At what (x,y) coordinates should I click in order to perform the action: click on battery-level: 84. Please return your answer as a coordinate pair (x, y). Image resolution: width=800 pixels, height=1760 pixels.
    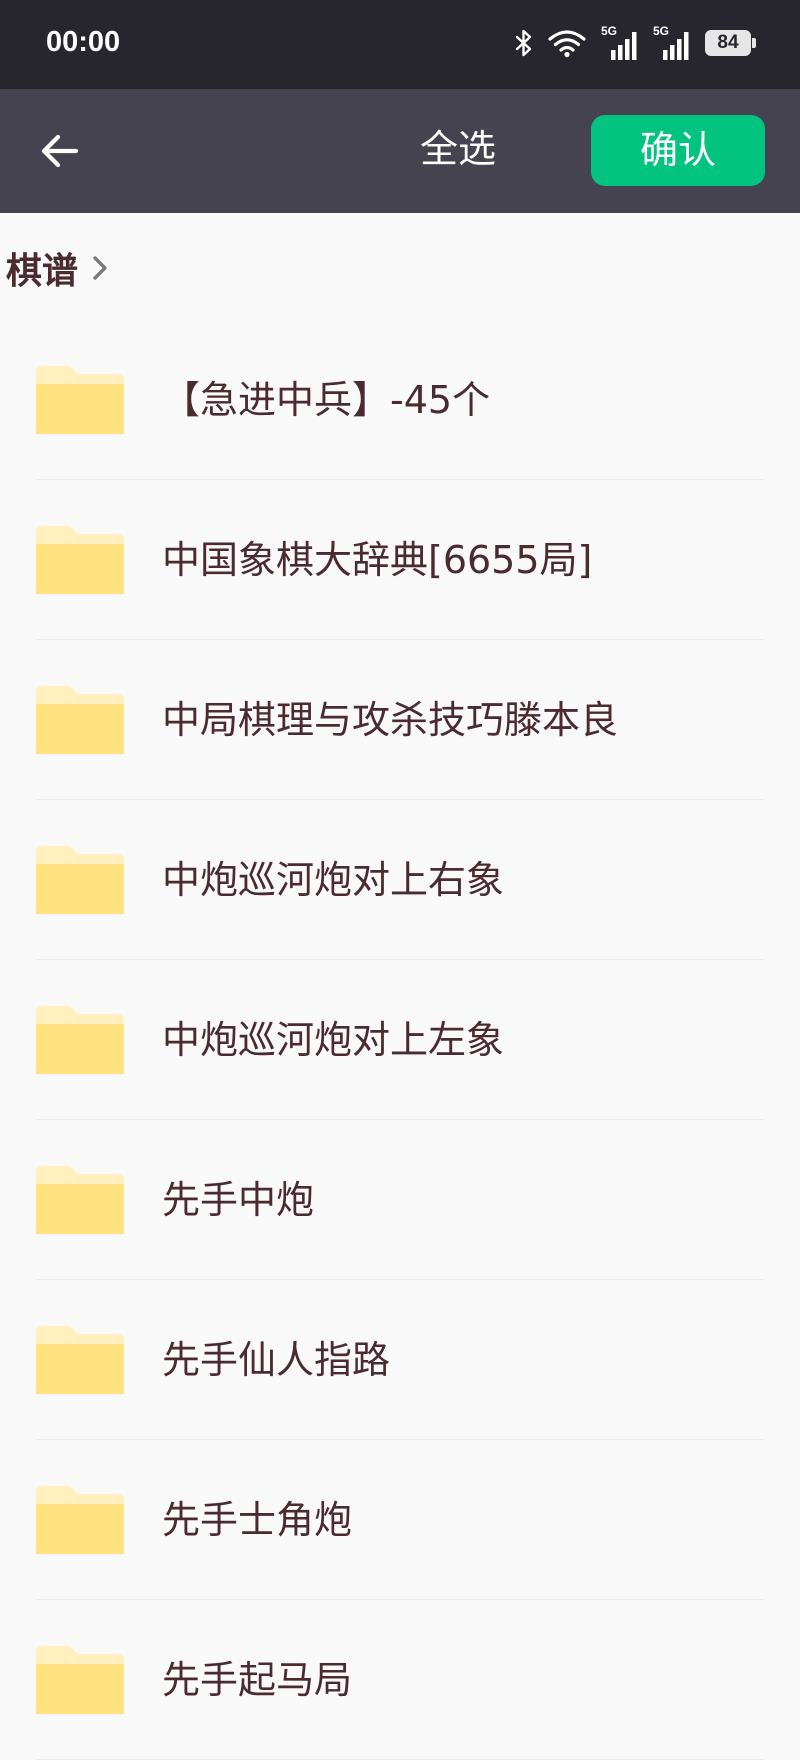
    Looking at the image, I should click on (728, 43).